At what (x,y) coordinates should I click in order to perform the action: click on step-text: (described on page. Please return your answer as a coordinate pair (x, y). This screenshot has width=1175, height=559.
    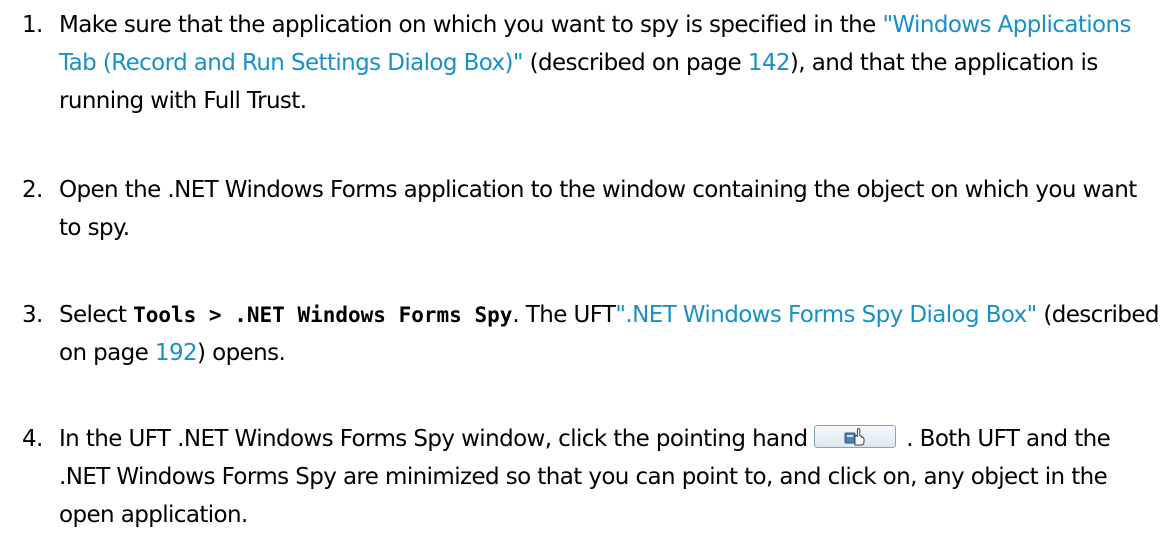
    Looking at the image, I should click on (635, 63).